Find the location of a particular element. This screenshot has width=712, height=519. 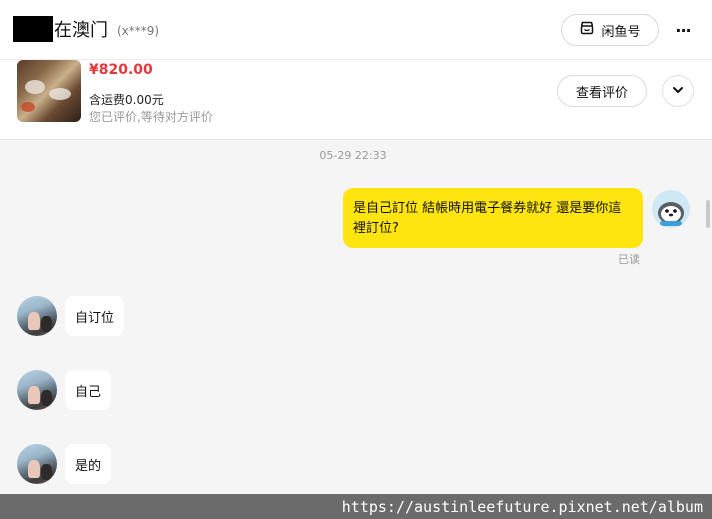

my-message-bubble: 是自己訂位 結帳時用電子餐券就好 還是要你這裡訂位? is located at coordinates (493, 218).